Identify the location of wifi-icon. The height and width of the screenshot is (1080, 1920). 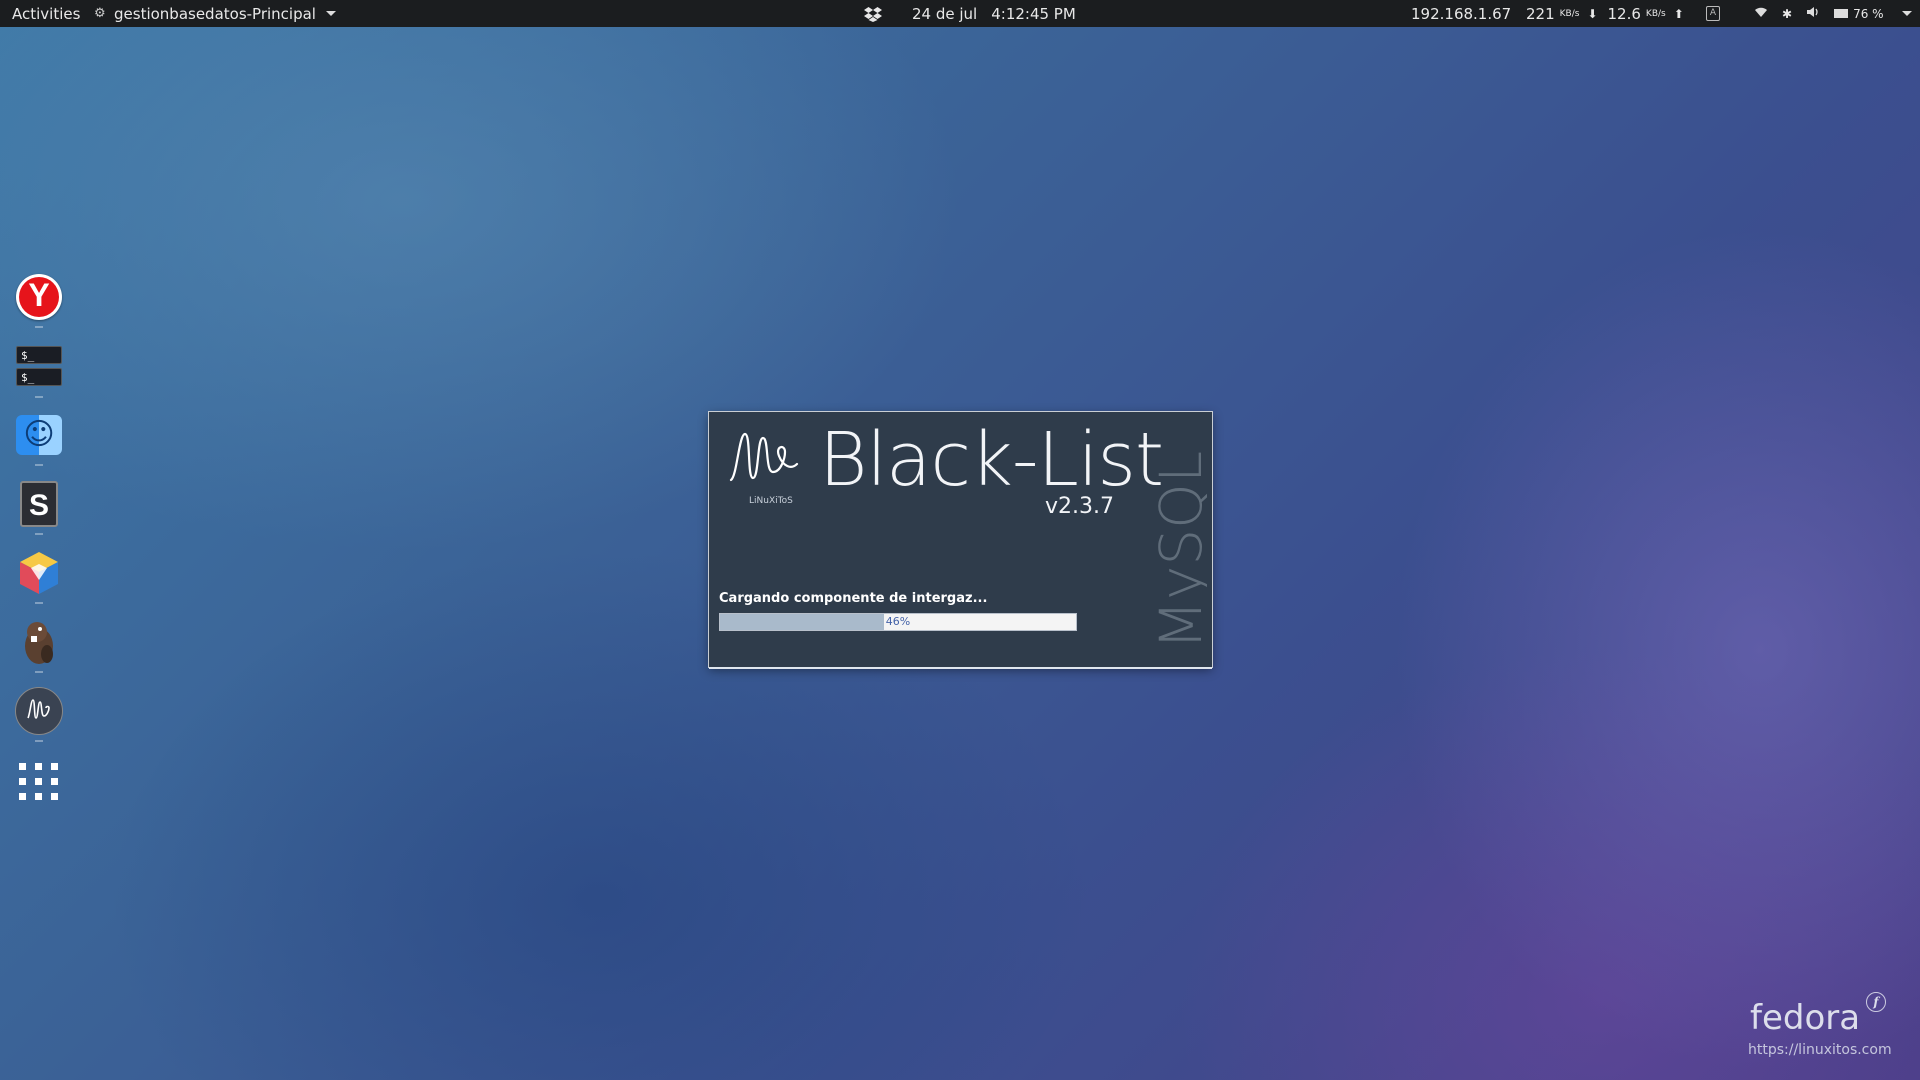
(1761, 13).